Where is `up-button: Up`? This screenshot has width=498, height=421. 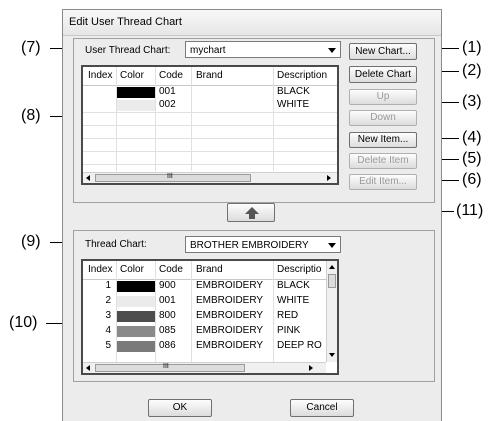 up-button: Up is located at coordinates (383, 97).